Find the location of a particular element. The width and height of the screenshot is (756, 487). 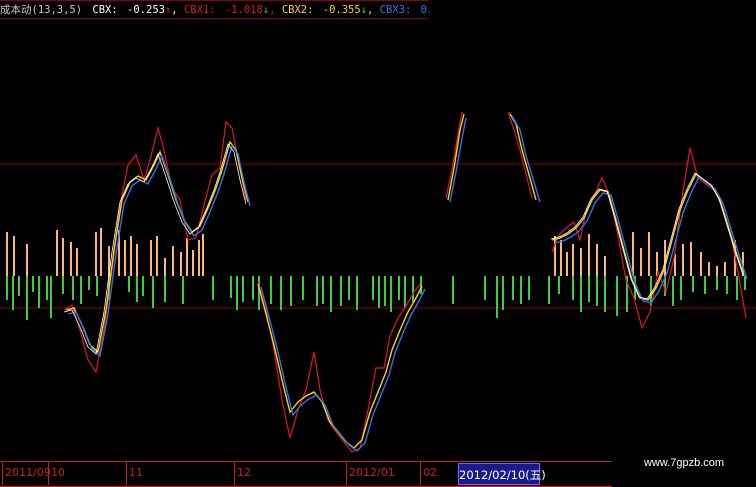

indicator-name: 成本动(13,3,5) is located at coordinates (41, 10).